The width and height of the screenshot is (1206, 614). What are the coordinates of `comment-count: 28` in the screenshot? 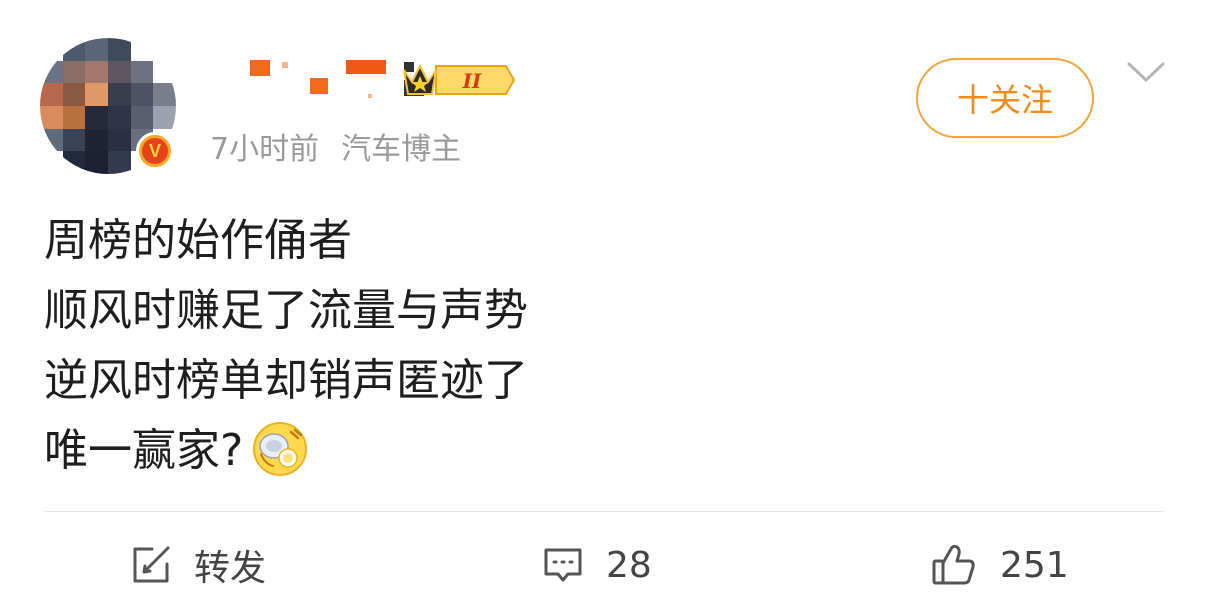 It's located at (629, 565).